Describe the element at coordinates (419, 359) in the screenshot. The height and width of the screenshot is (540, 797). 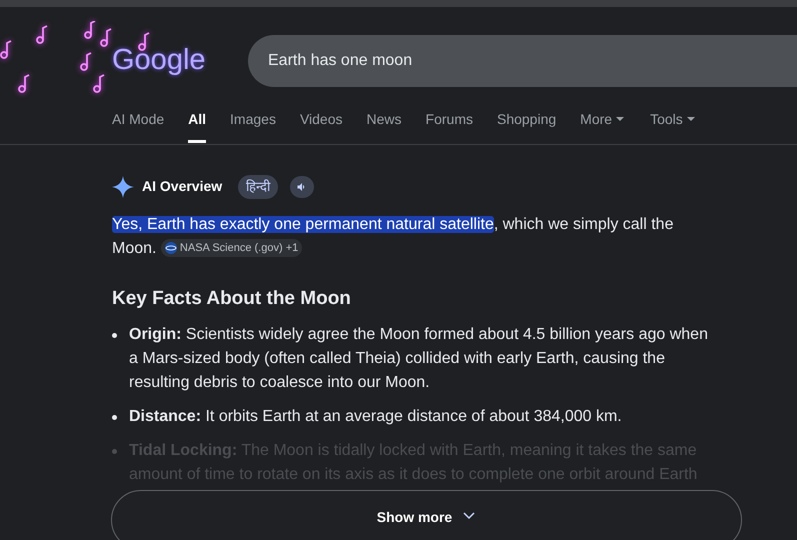
I see `fact-text: Origin: Scientists widely agree the Moon formed about 4.5 billion years ago when a Mars-sized body (often called Theia) collided with early Earth, causing the resulting debris to coalesce into our Moon.` at that location.